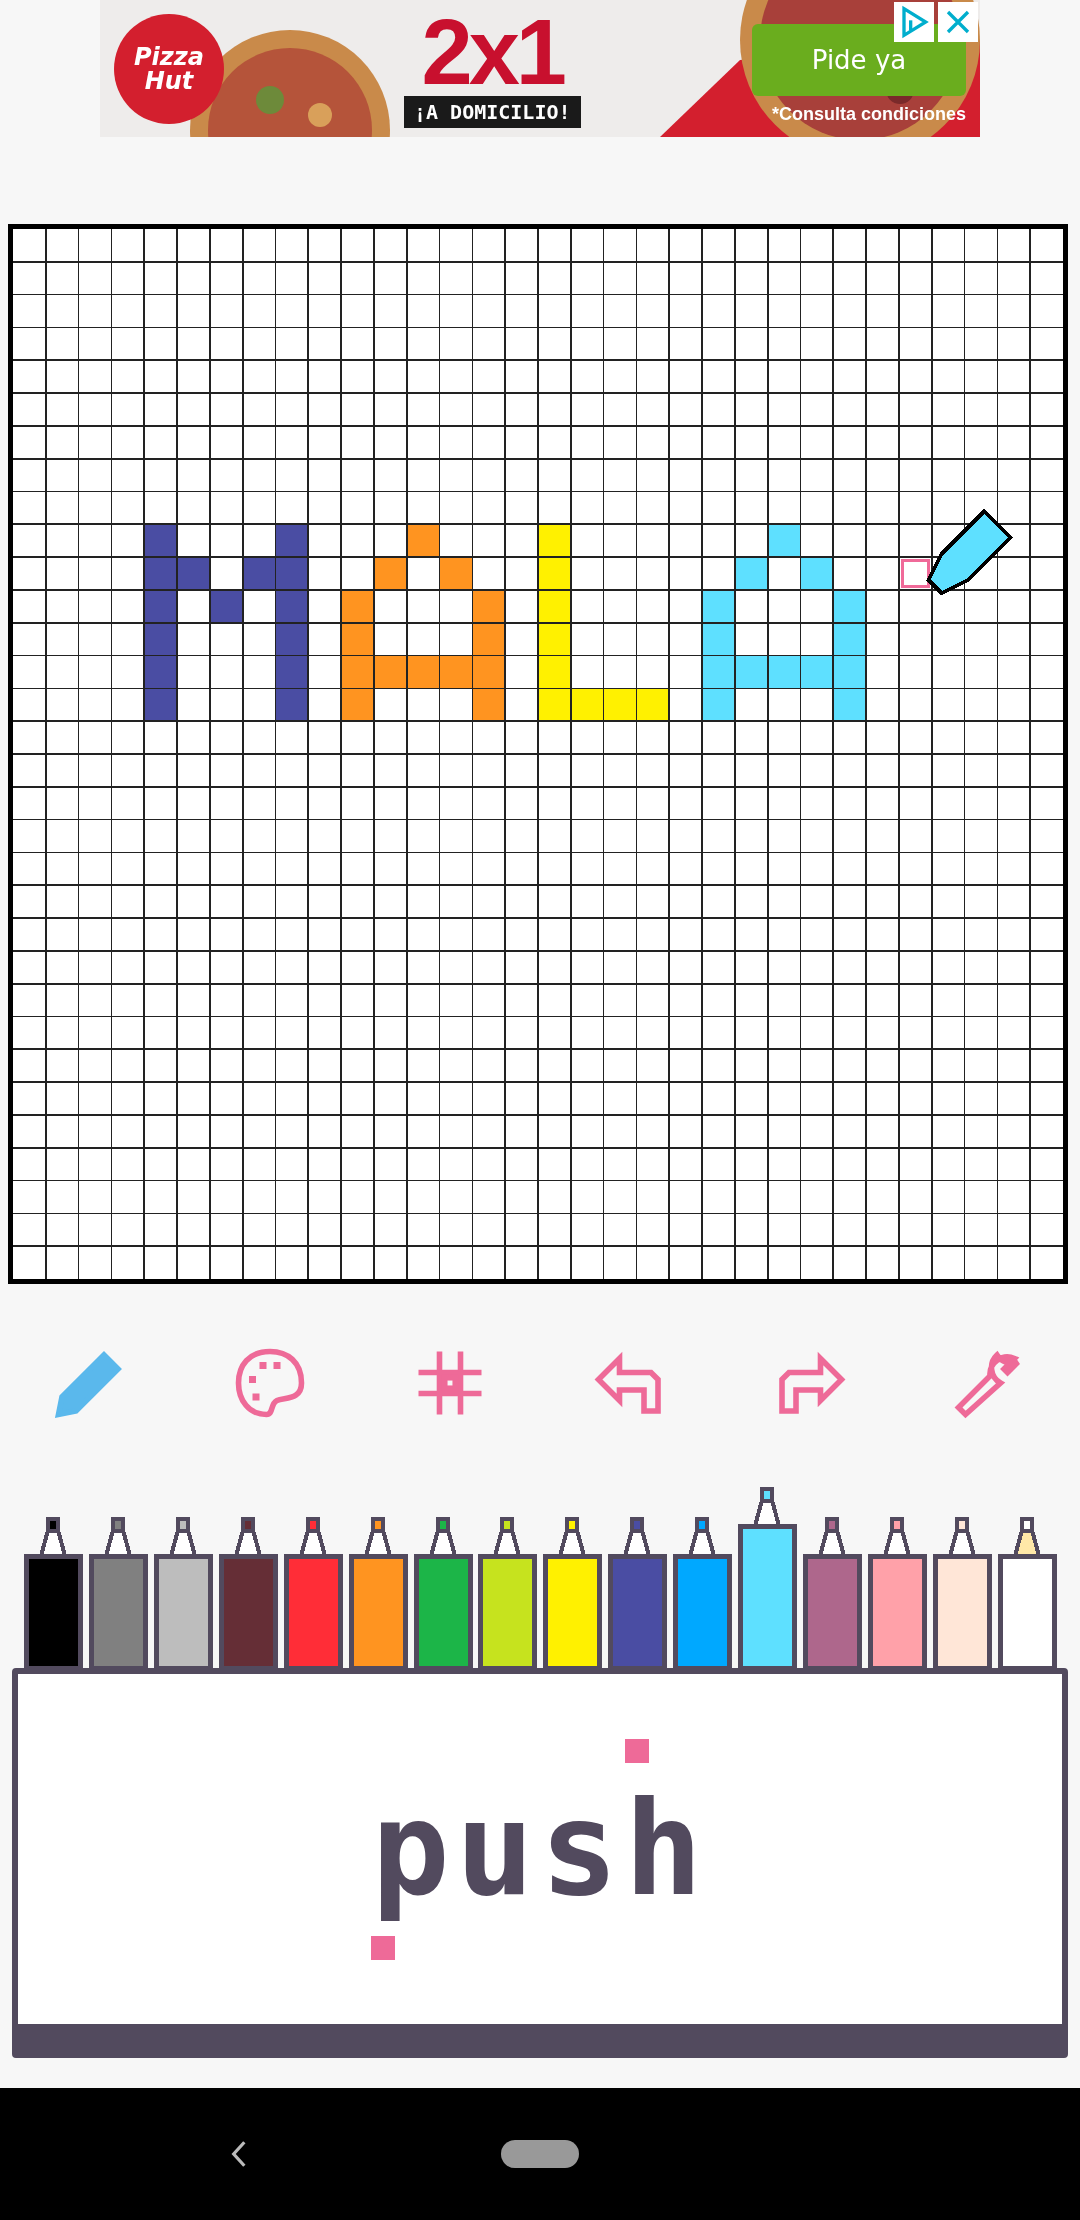  What do you see at coordinates (540, 1849) in the screenshot?
I see `app-logo: push` at bounding box center [540, 1849].